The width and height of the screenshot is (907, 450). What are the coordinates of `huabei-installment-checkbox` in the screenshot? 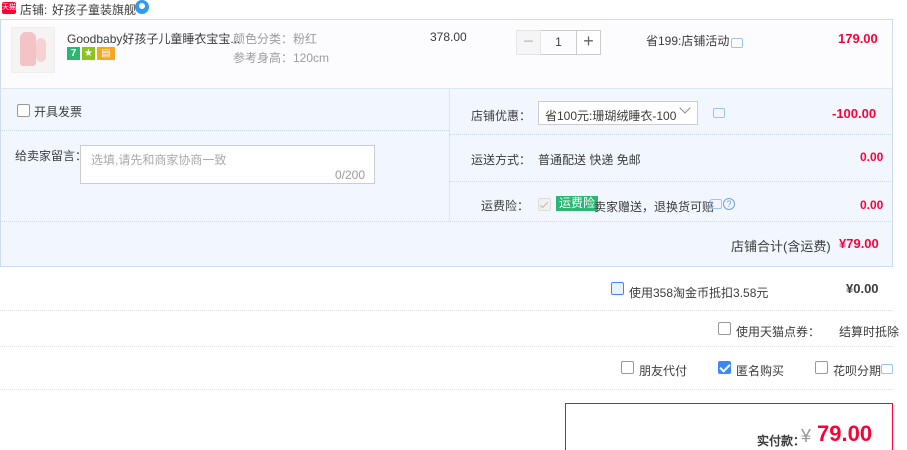 It's located at (821, 367).